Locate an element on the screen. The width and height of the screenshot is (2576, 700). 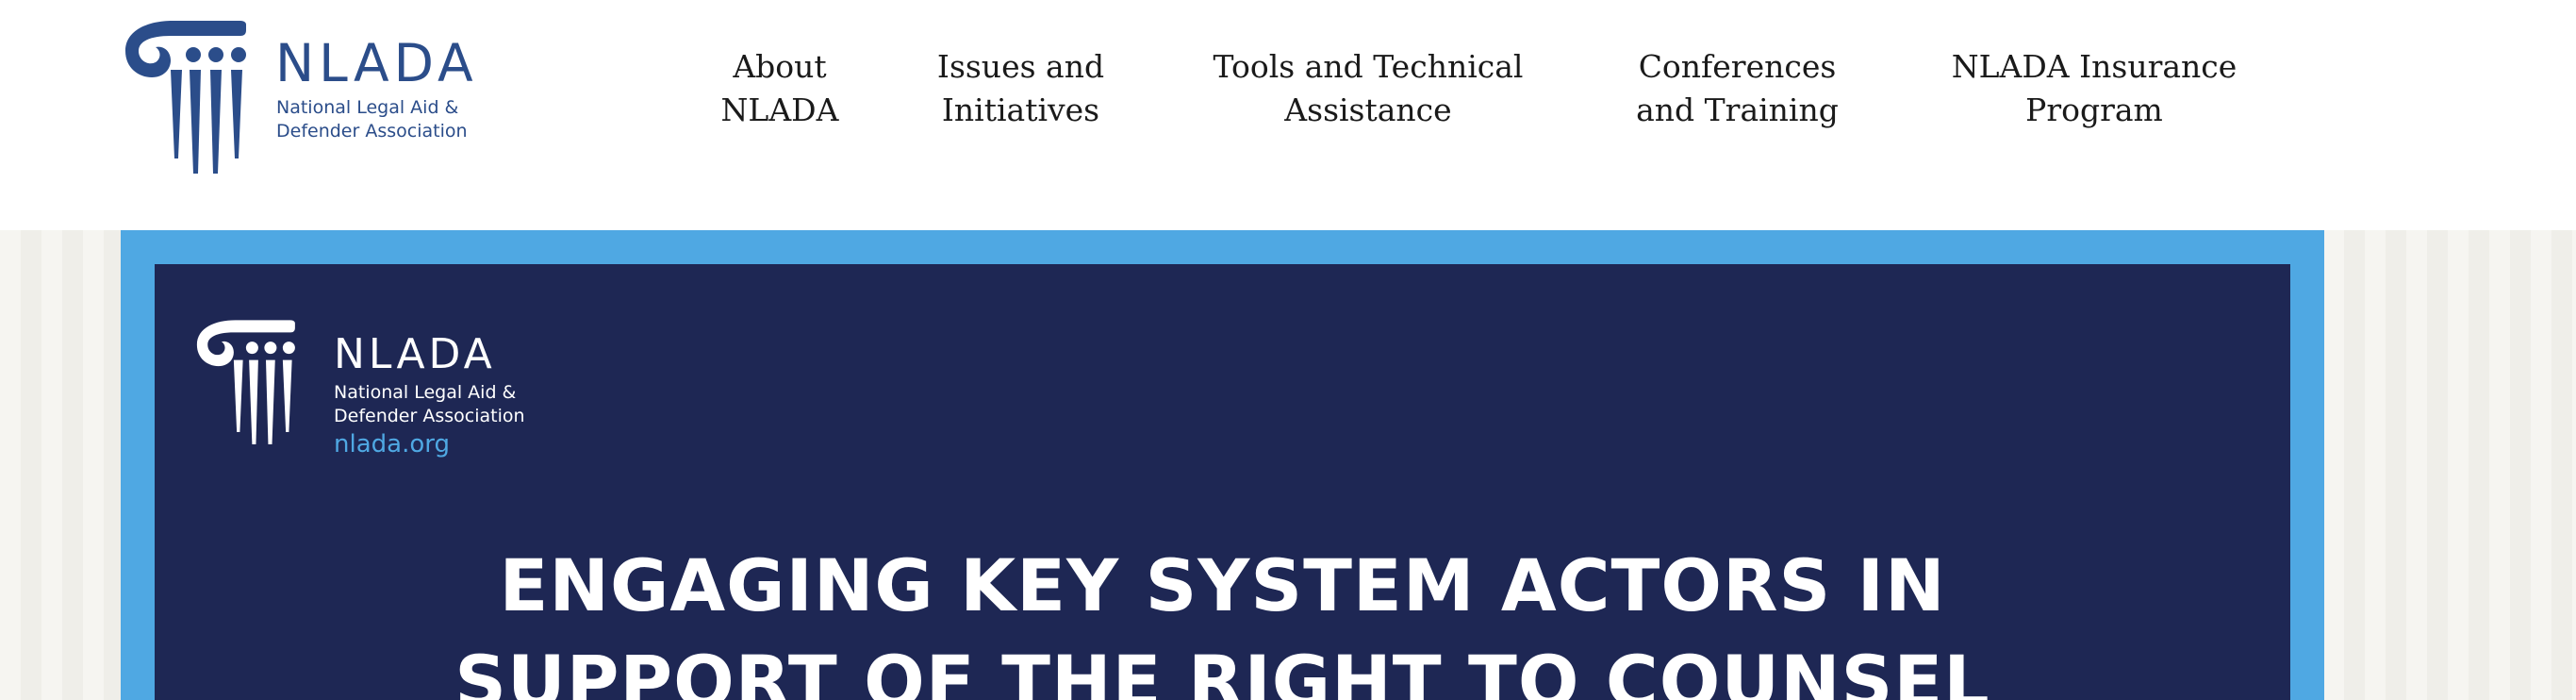
nav-item-label-line2: and Training is located at coordinates (1737, 110).